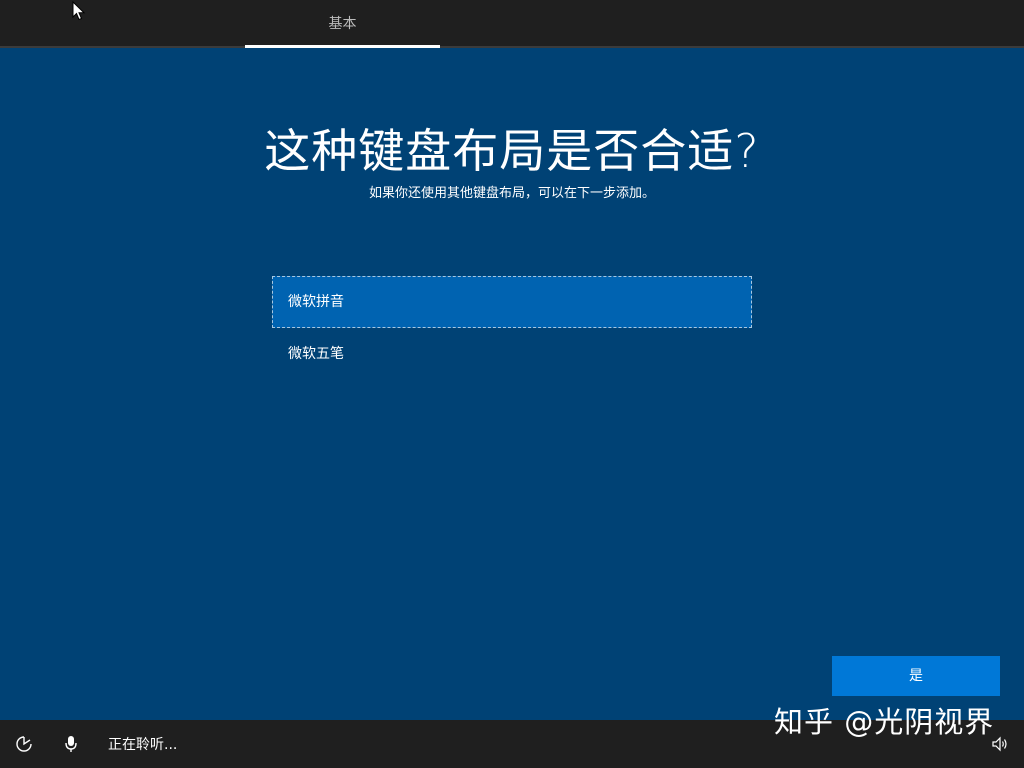 Image resolution: width=1024 pixels, height=768 pixels. Describe the element at coordinates (512, 151) in the screenshot. I see `page-title: 这种键盘布局是否合适?` at that location.